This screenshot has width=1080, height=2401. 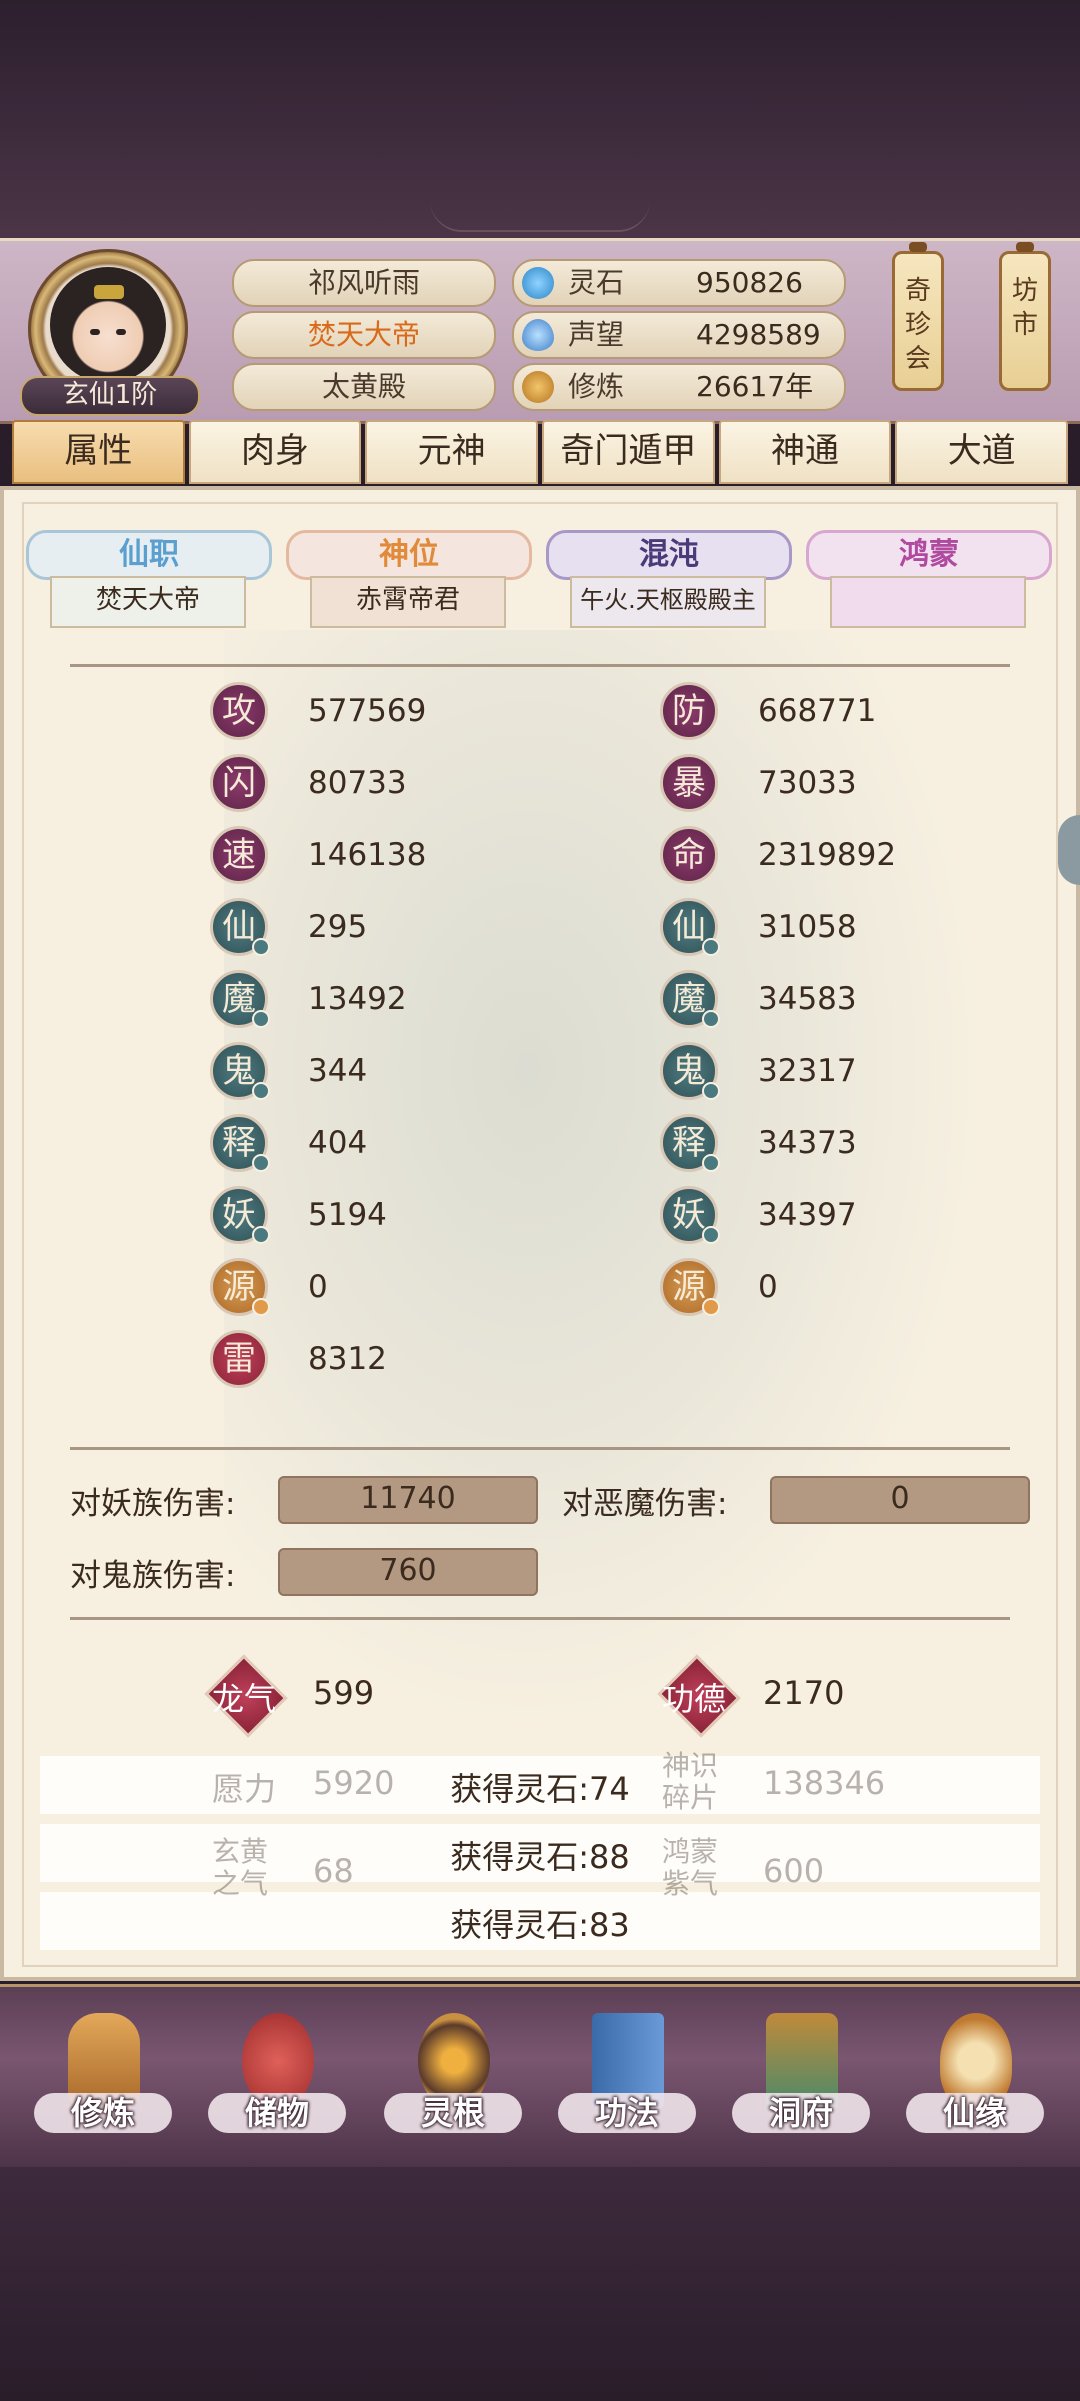 What do you see at coordinates (338, 1071) in the screenshot?
I see `stat-value: 344` at bounding box center [338, 1071].